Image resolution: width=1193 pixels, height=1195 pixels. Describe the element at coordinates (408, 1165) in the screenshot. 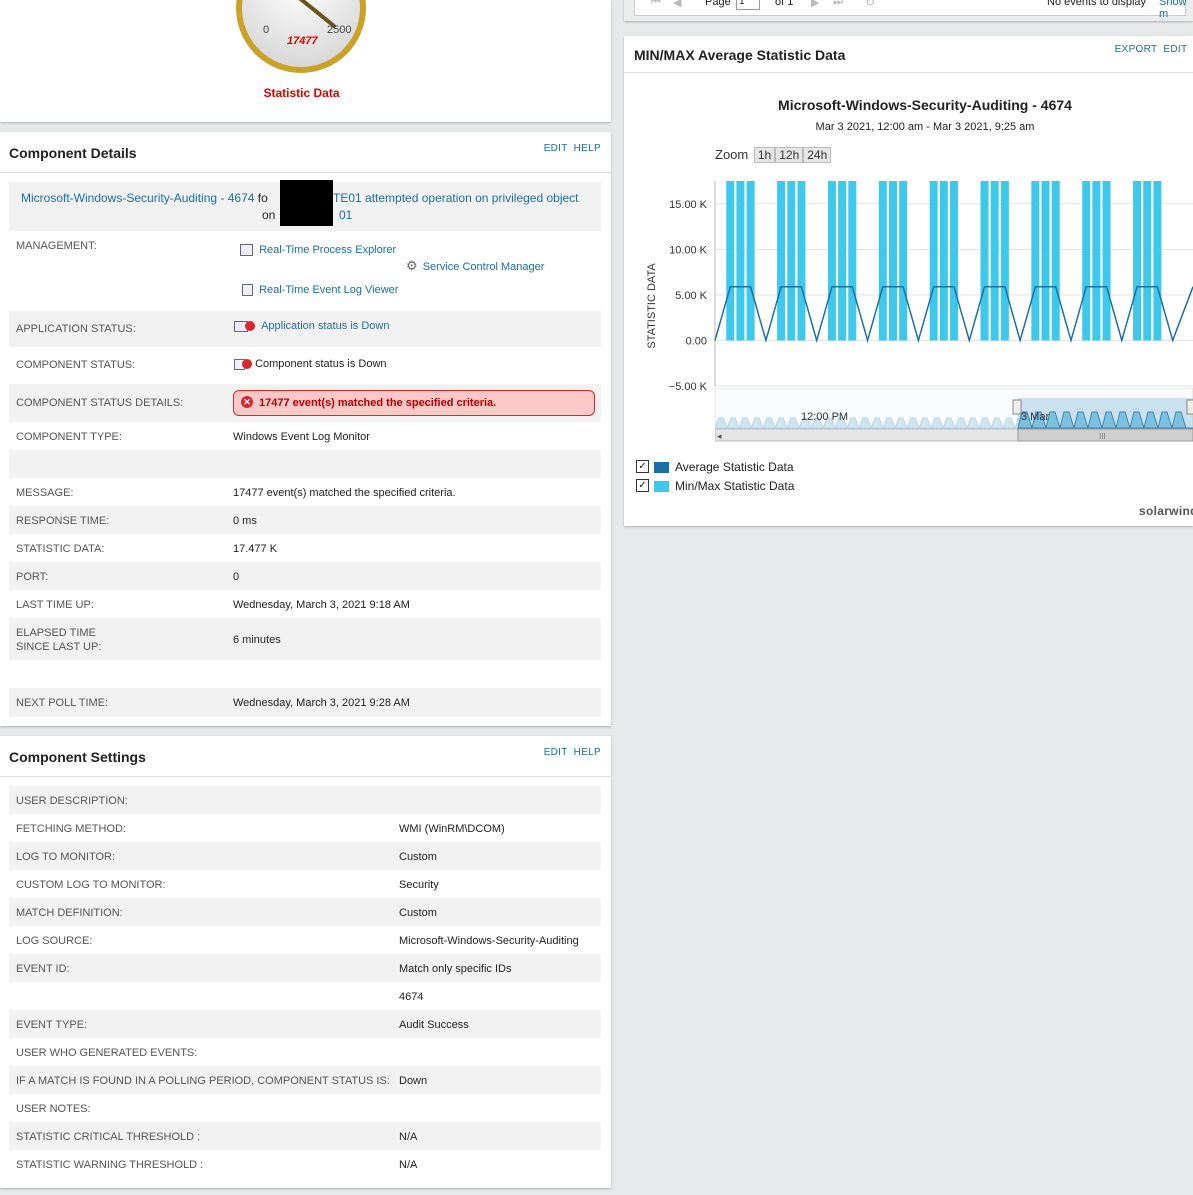

I see `settings-row-value: N/A` at that location.